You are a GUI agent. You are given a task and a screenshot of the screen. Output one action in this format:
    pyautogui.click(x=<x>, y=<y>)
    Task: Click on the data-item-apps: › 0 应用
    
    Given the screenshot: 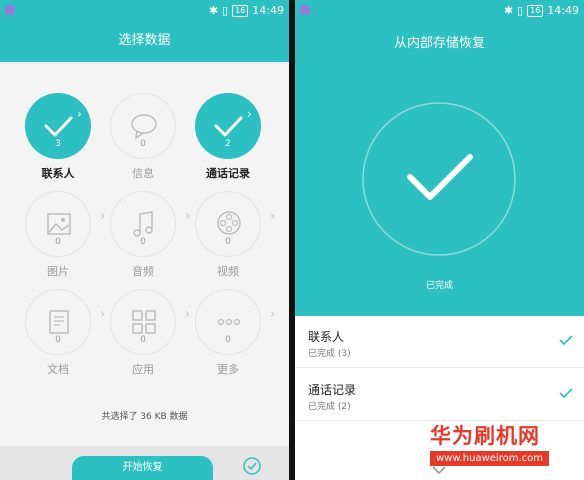 What is the action you would take?
    pyautogui.click(x=152, y=339)
    